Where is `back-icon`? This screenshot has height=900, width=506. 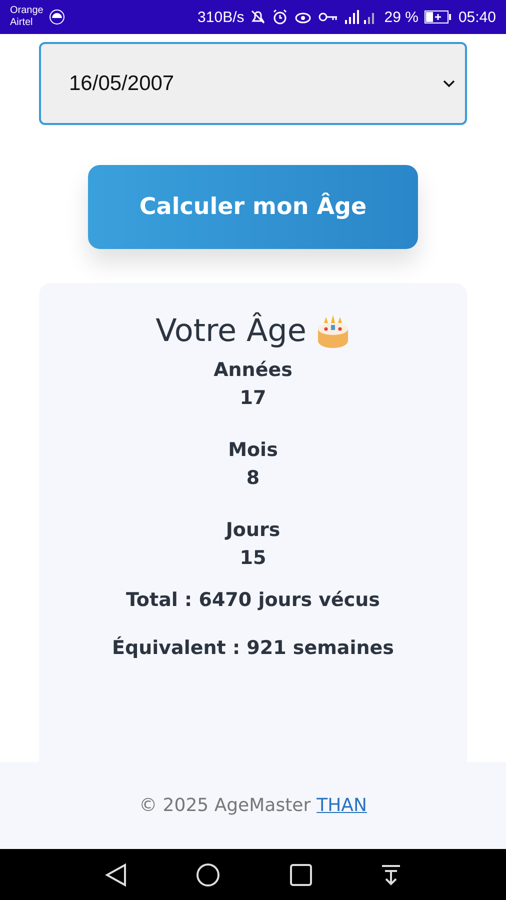 back-icon is located at coordinates (115, 874).